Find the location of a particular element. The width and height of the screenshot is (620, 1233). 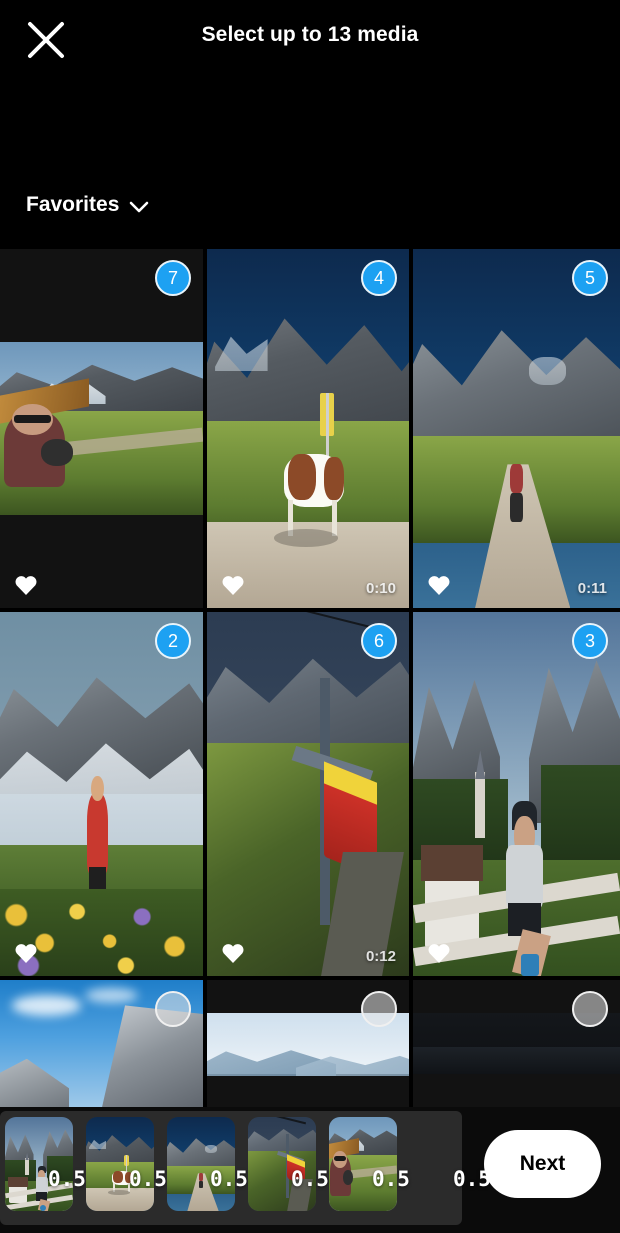

video-duration-label: 0:10 is located at coordinates (380, 588).